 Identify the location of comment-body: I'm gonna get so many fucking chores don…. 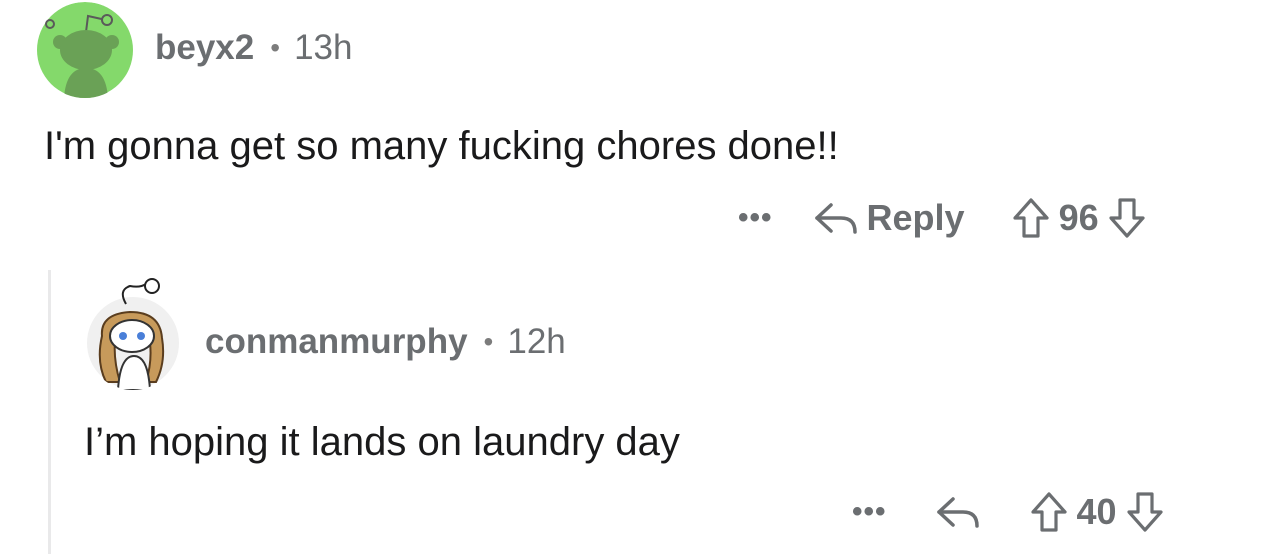
(441, 146).